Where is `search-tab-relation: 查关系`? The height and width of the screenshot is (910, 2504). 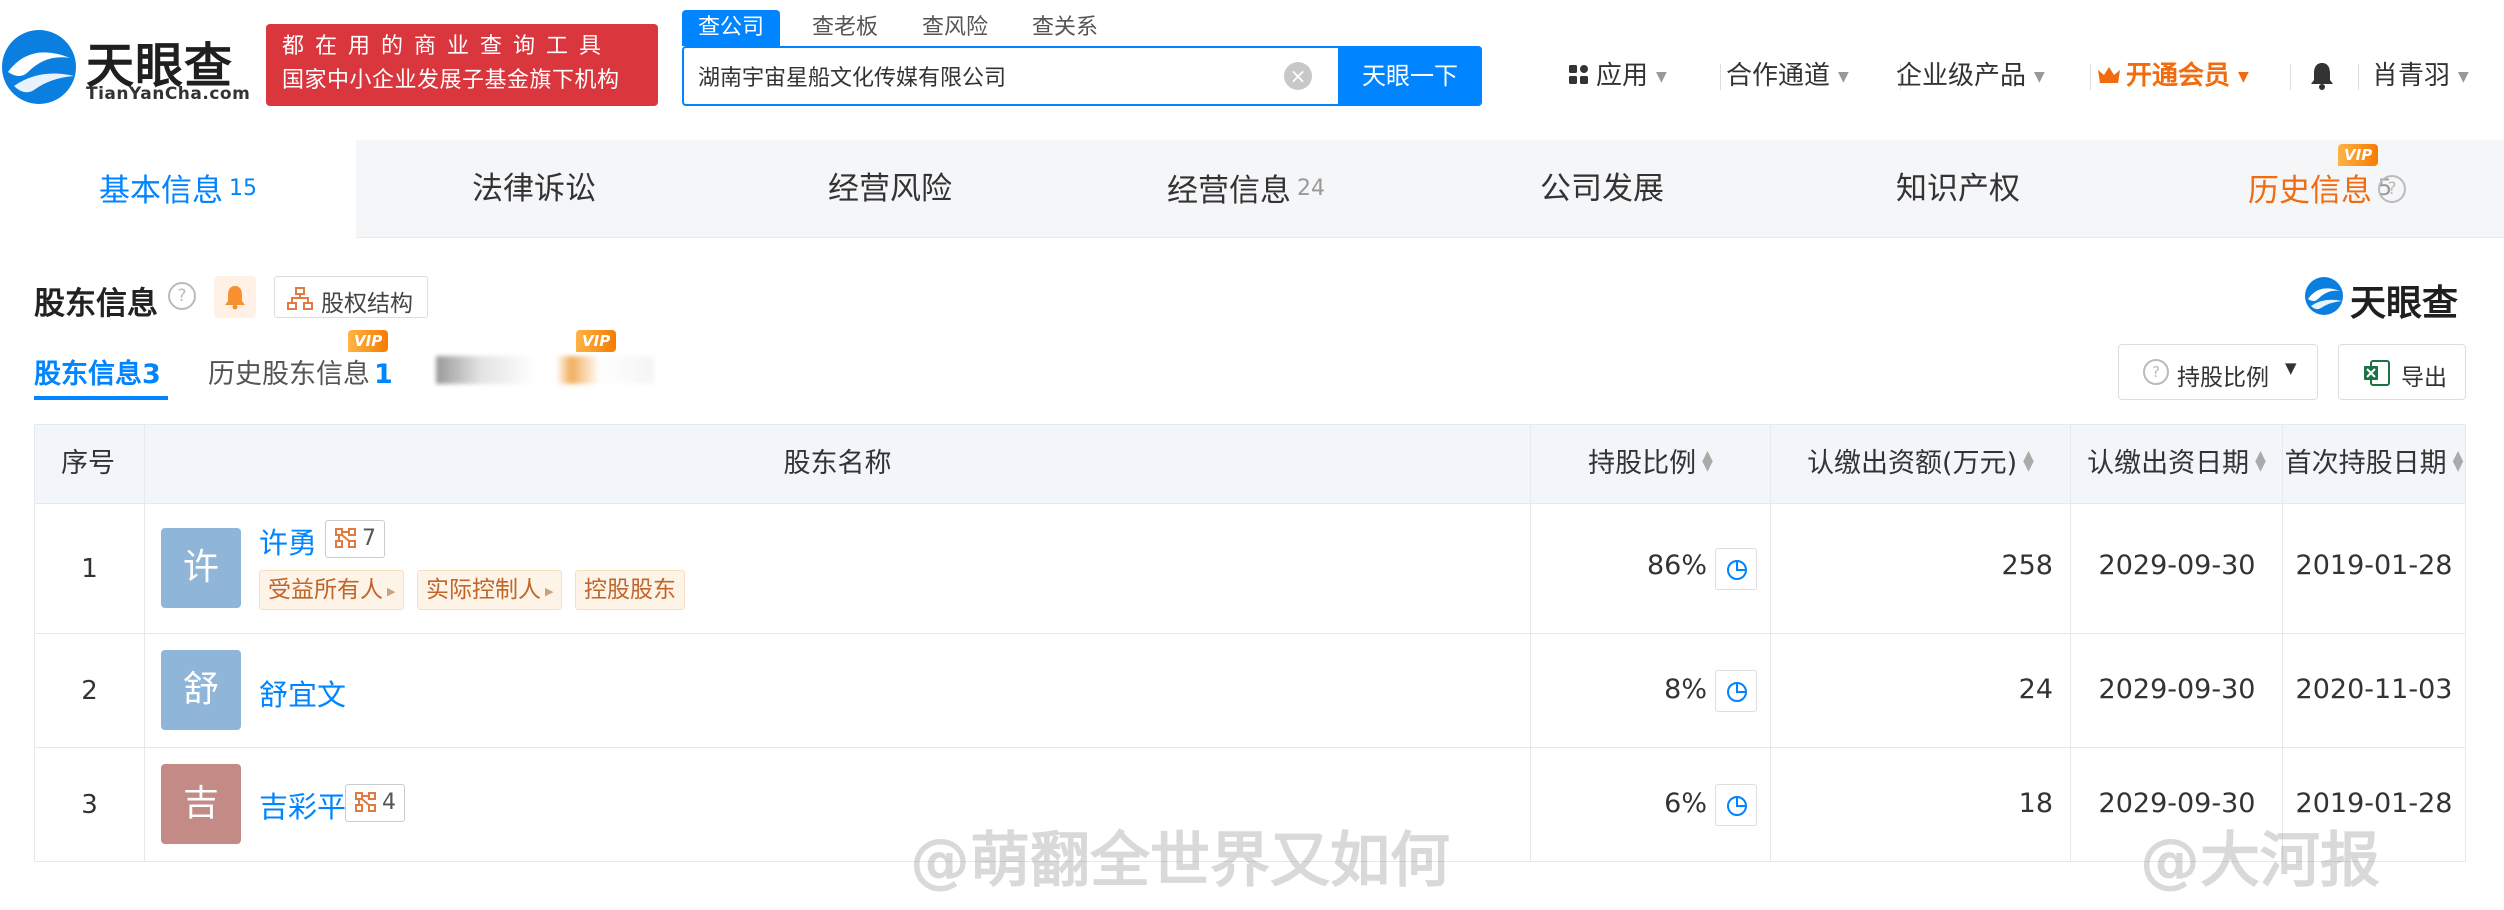 search-tab-relation: 查关系 is located at coordinates (1065, 28).